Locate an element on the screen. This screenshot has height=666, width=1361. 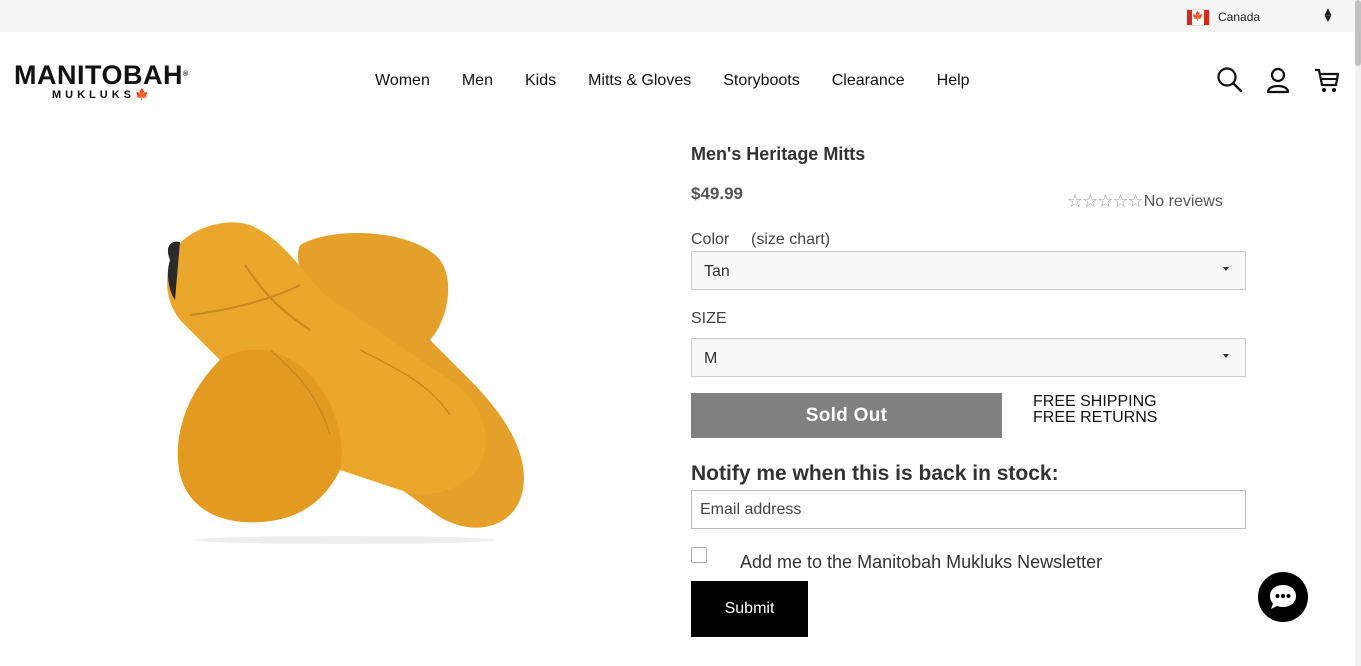
country-selector: 🍁 Canada is located at coordinates (1223, 17).